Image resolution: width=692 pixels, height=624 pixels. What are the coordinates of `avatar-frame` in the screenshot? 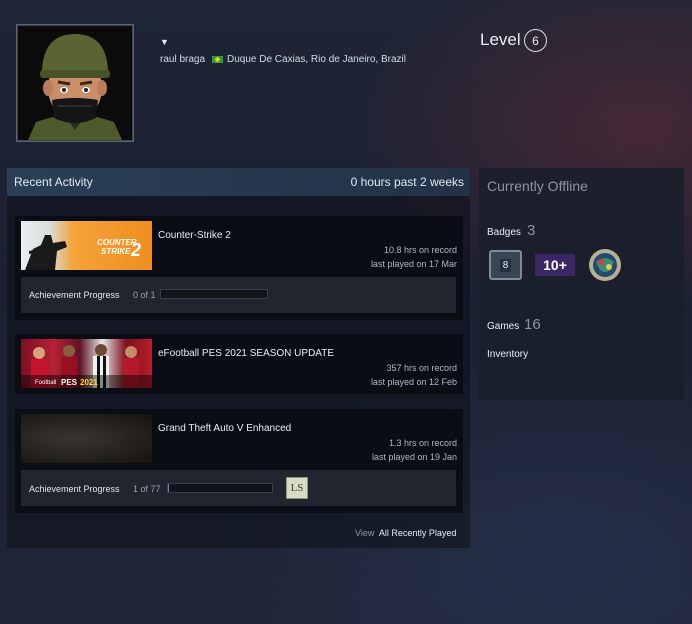 It's located at (75, 83).